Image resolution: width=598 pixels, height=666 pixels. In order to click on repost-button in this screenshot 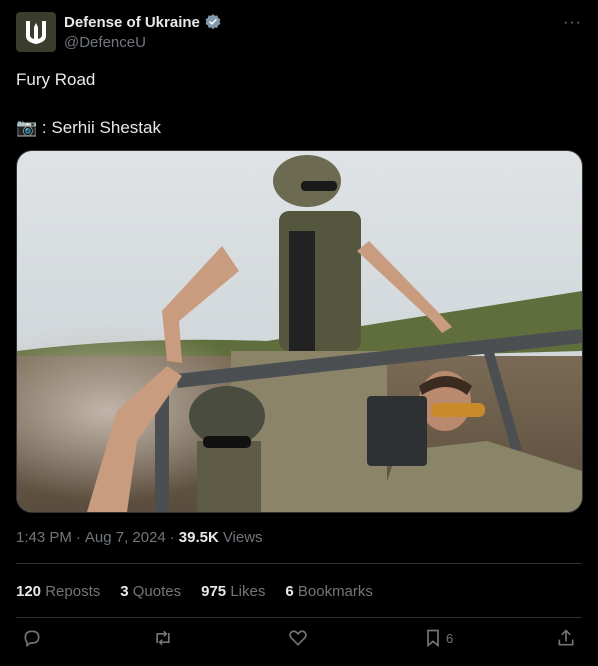, I will do `click(163, 638)`.